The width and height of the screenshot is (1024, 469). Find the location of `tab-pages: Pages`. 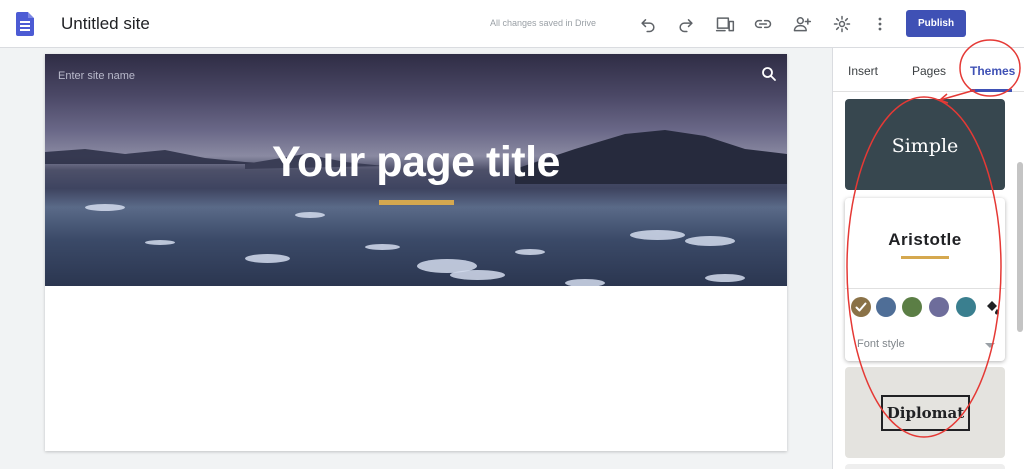

tab-pages: Pages is located at coordinates (929, 71).